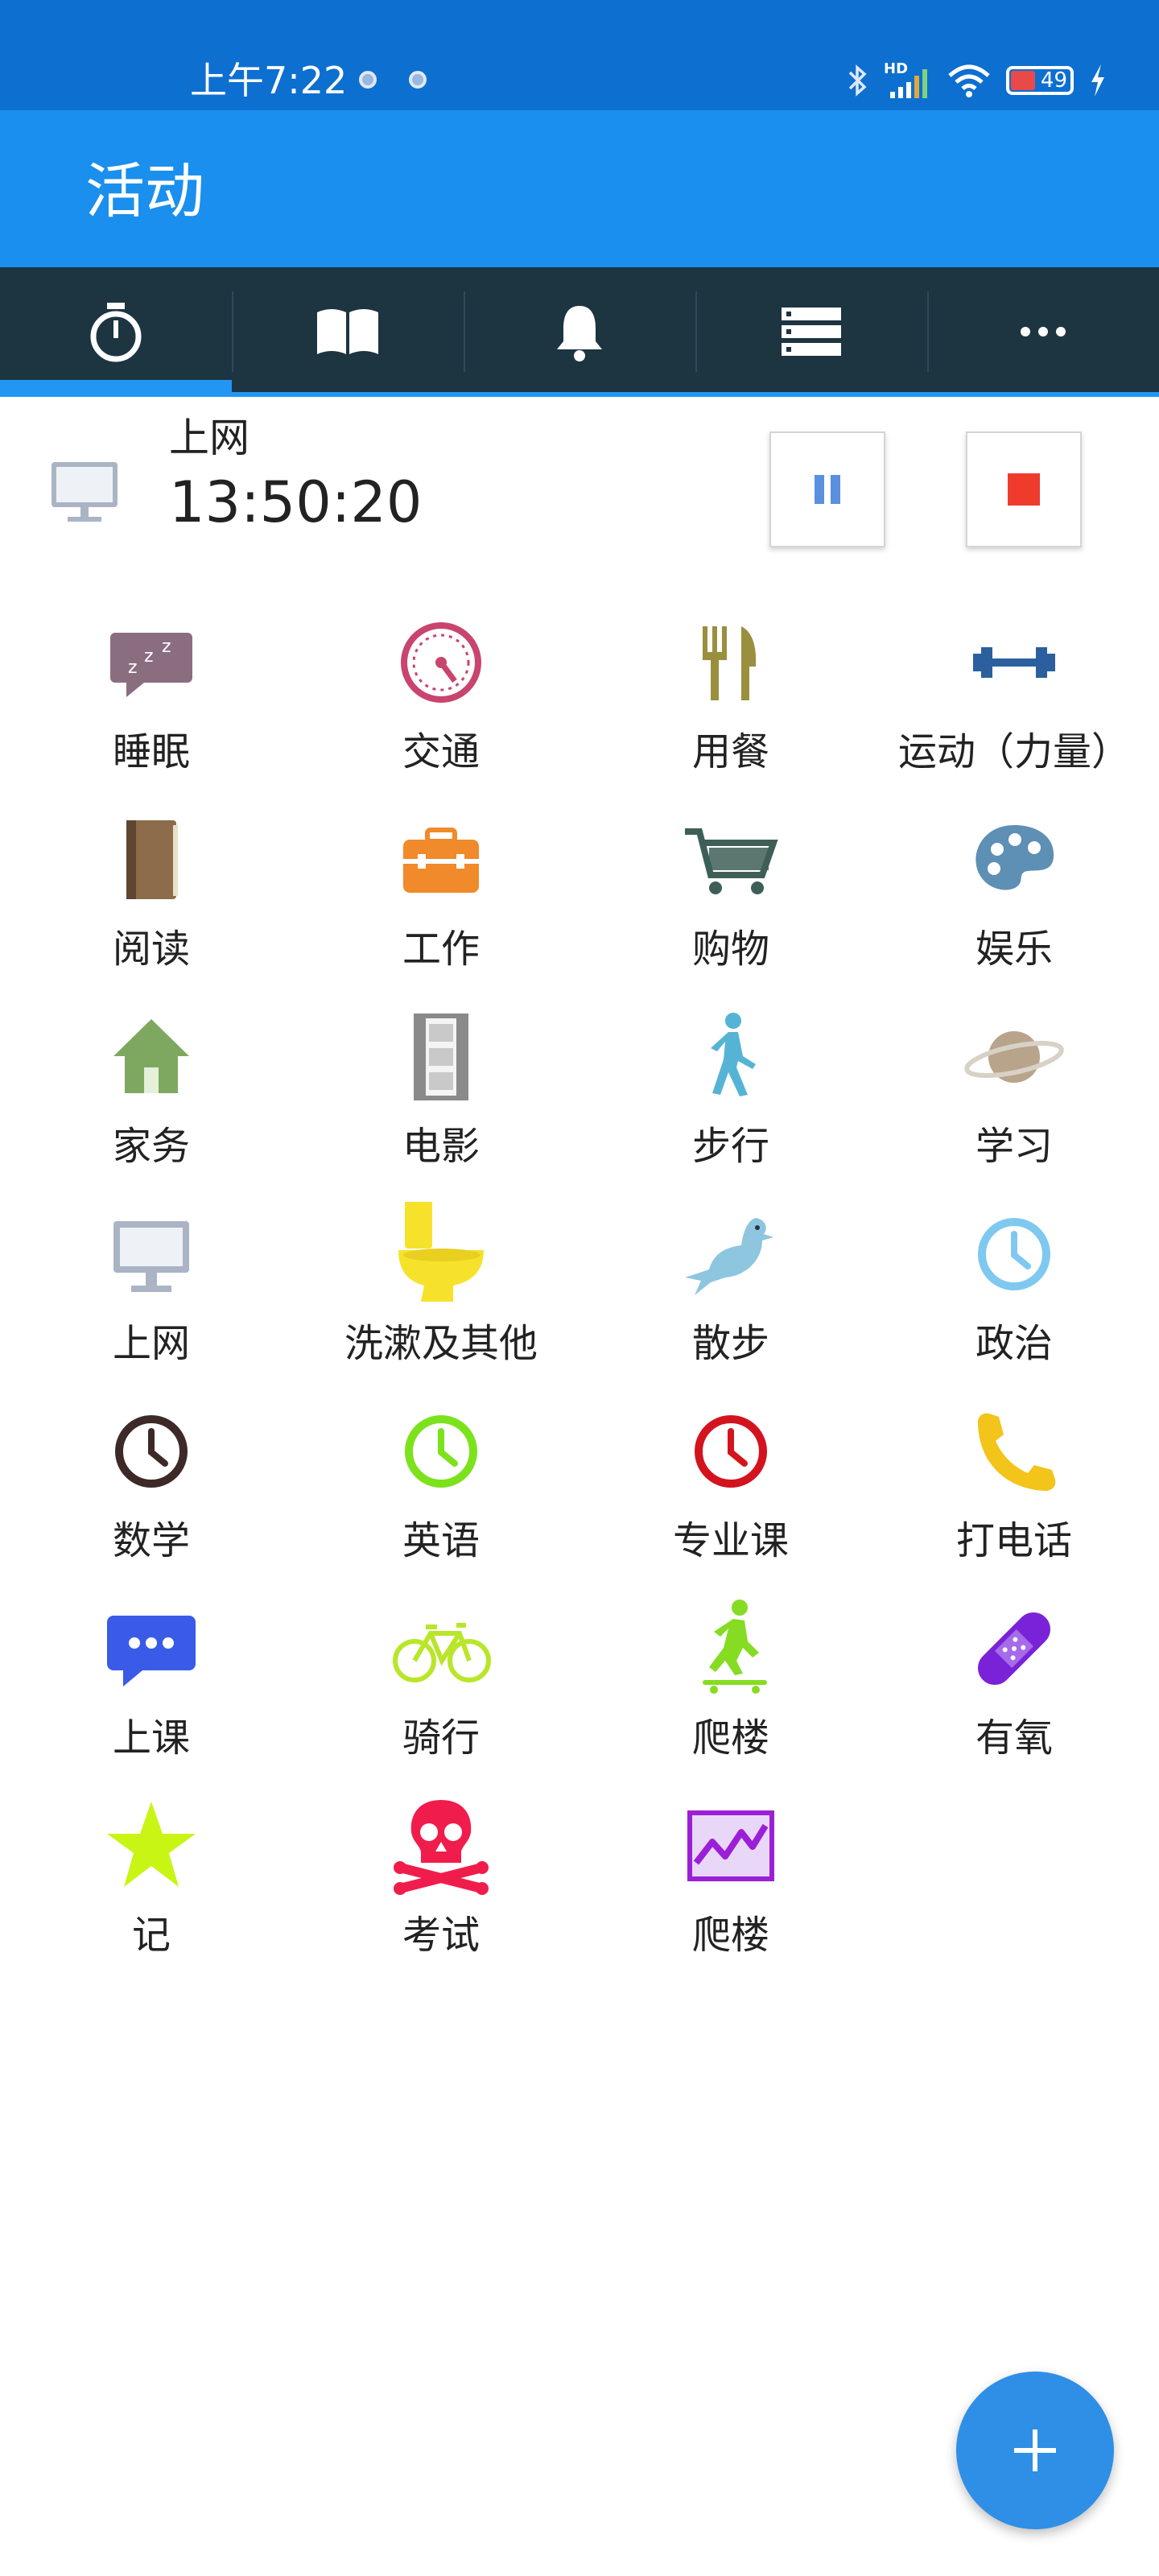 Image resolution: width=1159 pixels, height=2576 pixels. I want to click on activity-label: 电影, so click(441, 1146).